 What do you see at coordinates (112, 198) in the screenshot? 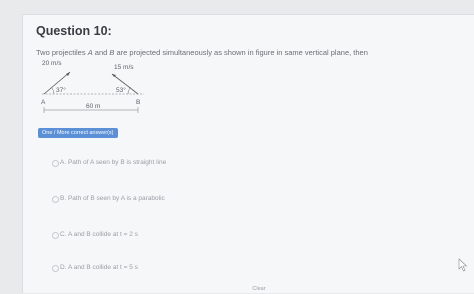
I see `option-b: B. Path of B seen by A is a parabolic` at bounding box center [112, 198].